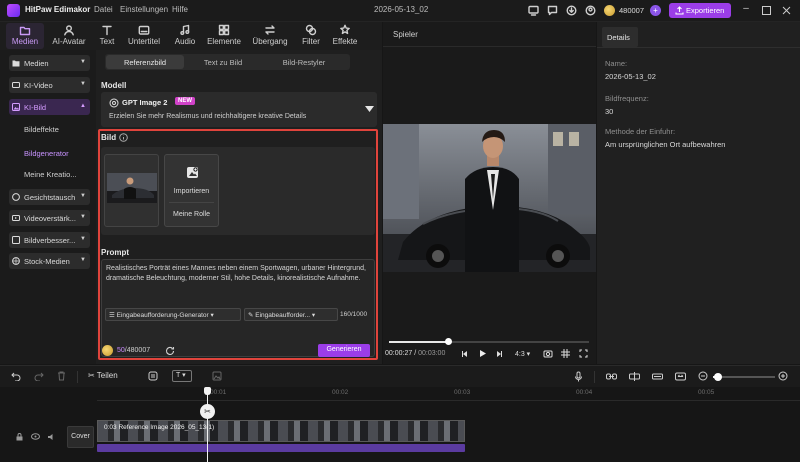 This screenshot has width=800, height=462. I want to click on marker-icon, so click(153, 376).